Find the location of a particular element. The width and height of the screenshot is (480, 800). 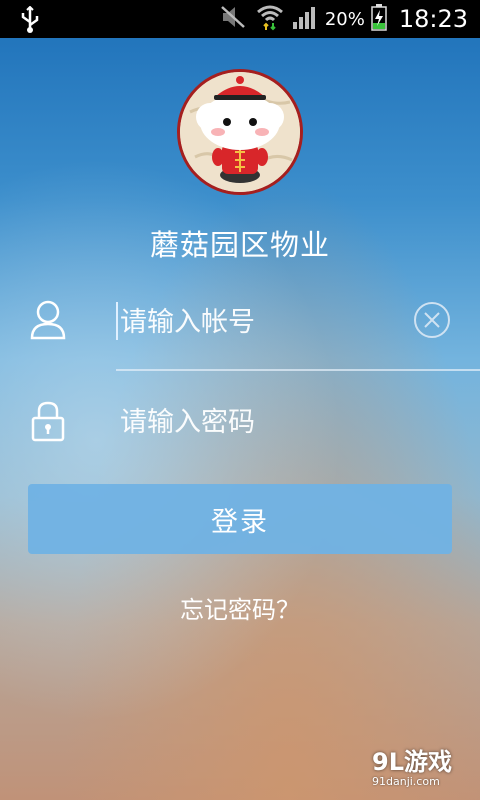

app-title: 蘑菇园区物业 is located at coordinates (239, 245).